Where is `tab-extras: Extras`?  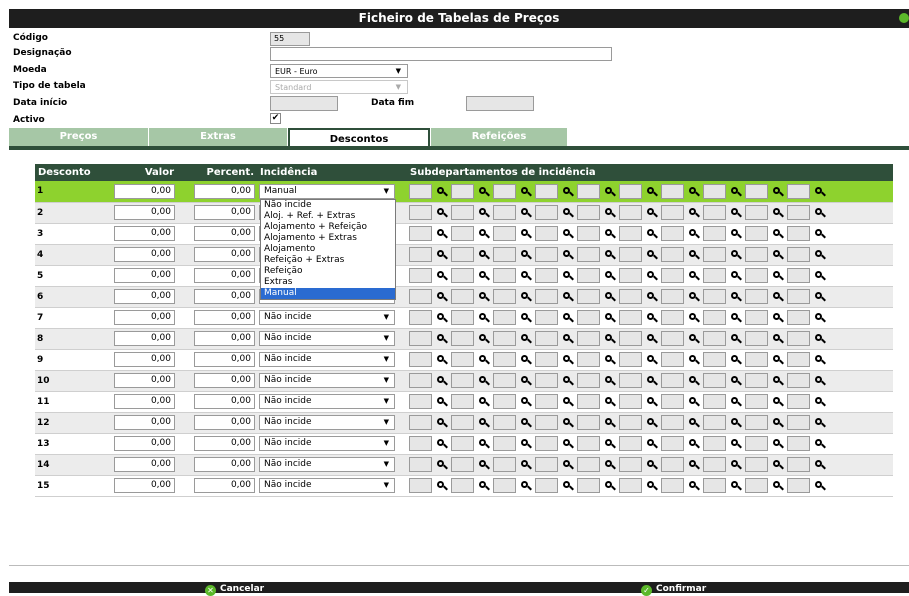 tab-extras: Extras is located at coordinates (218, 137).